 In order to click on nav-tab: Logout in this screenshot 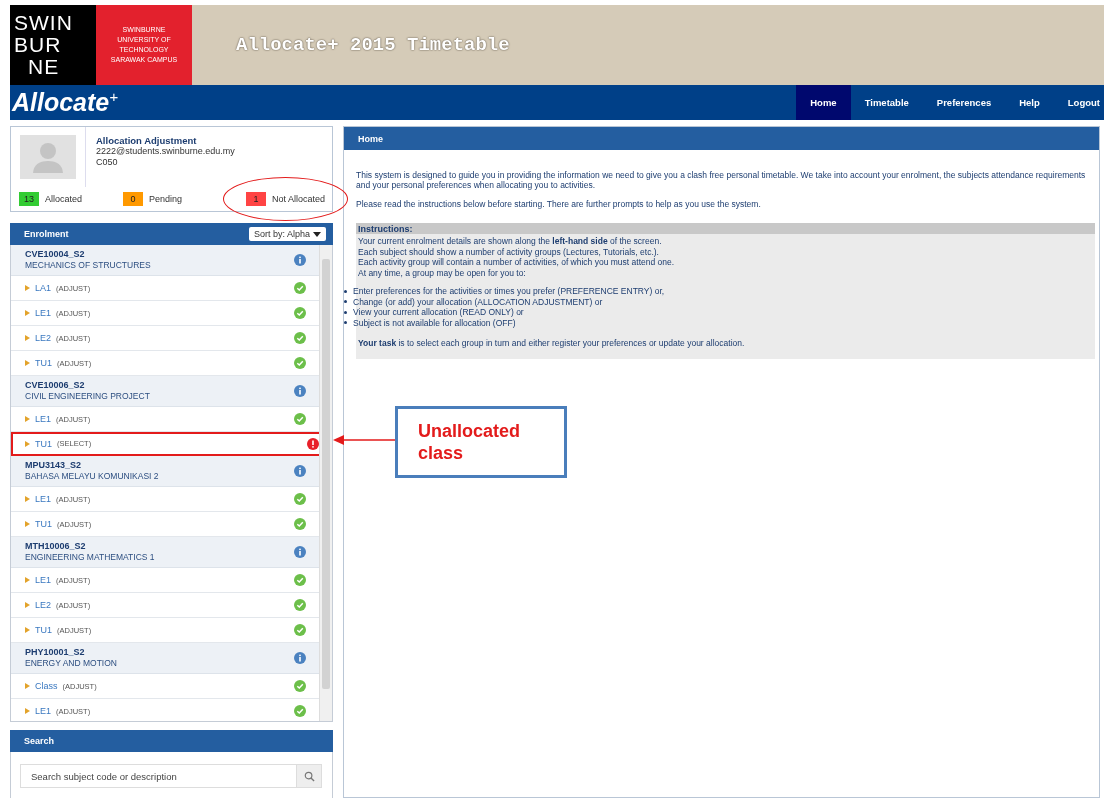, I will do `click(1078, 102)`.